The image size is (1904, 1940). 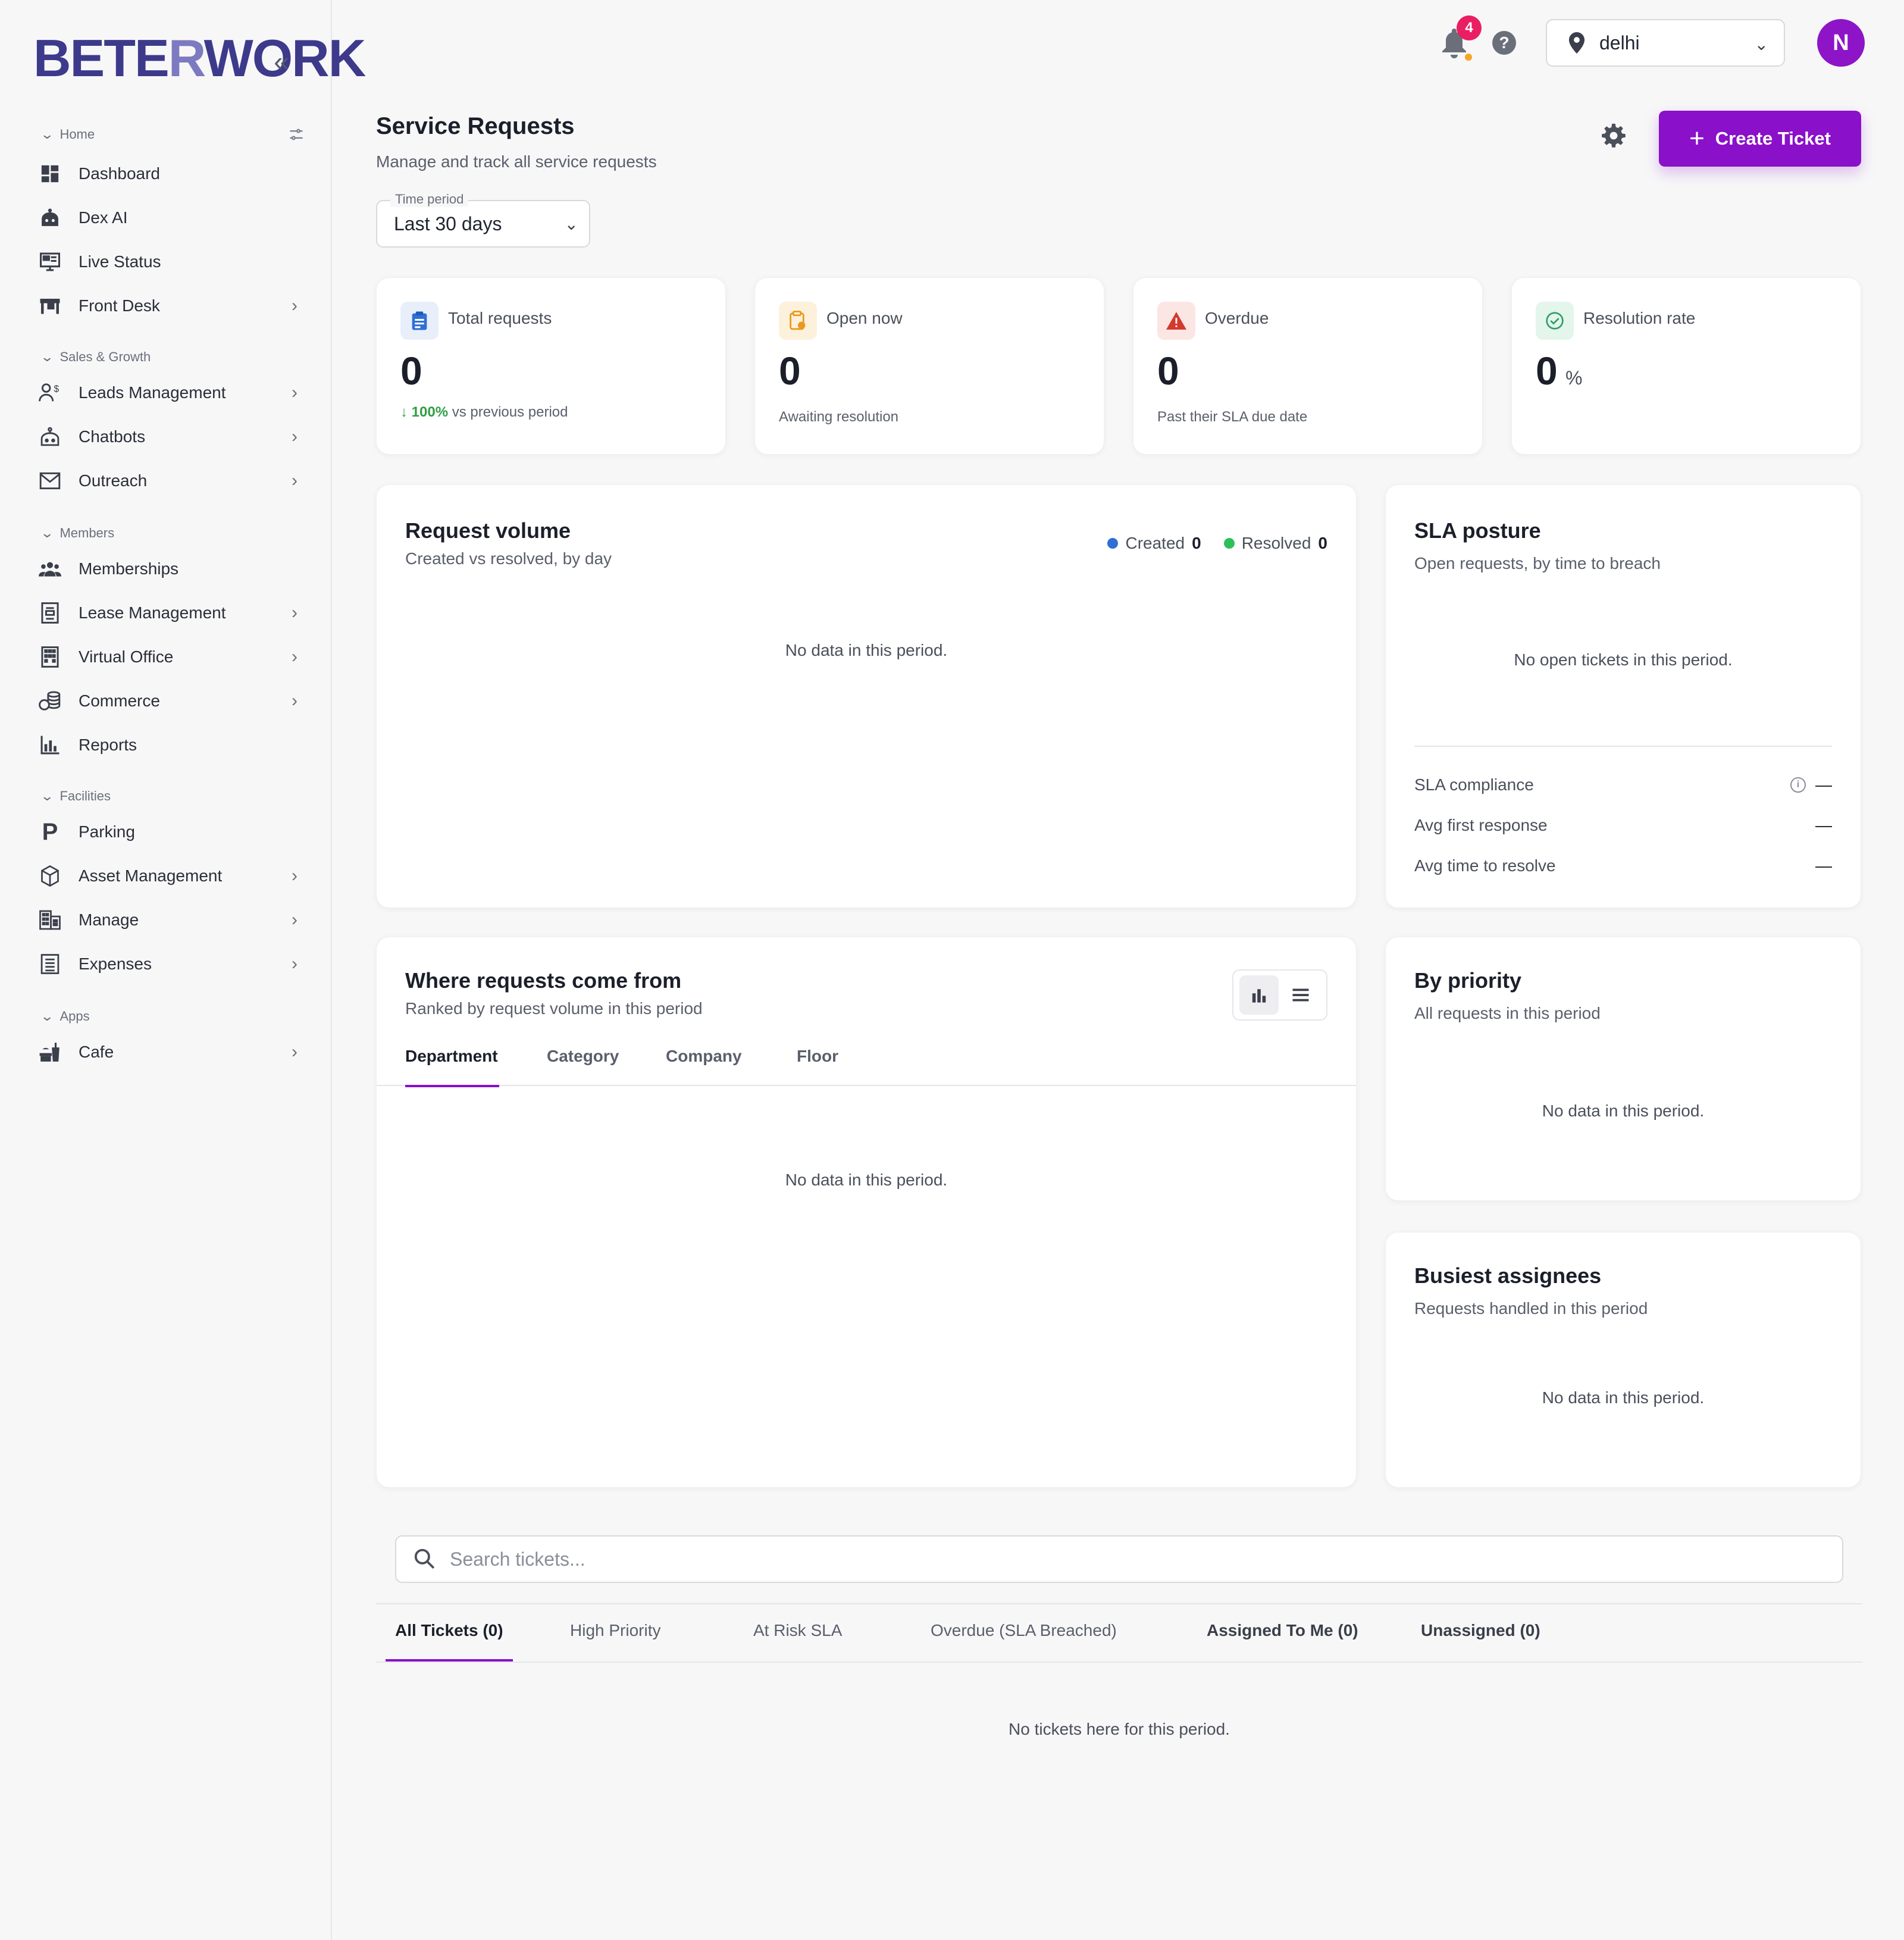 What do you see at coordinates (50, 437) in the screenshot?
I see `chatbot-icon` at bounding box center [50, 437].